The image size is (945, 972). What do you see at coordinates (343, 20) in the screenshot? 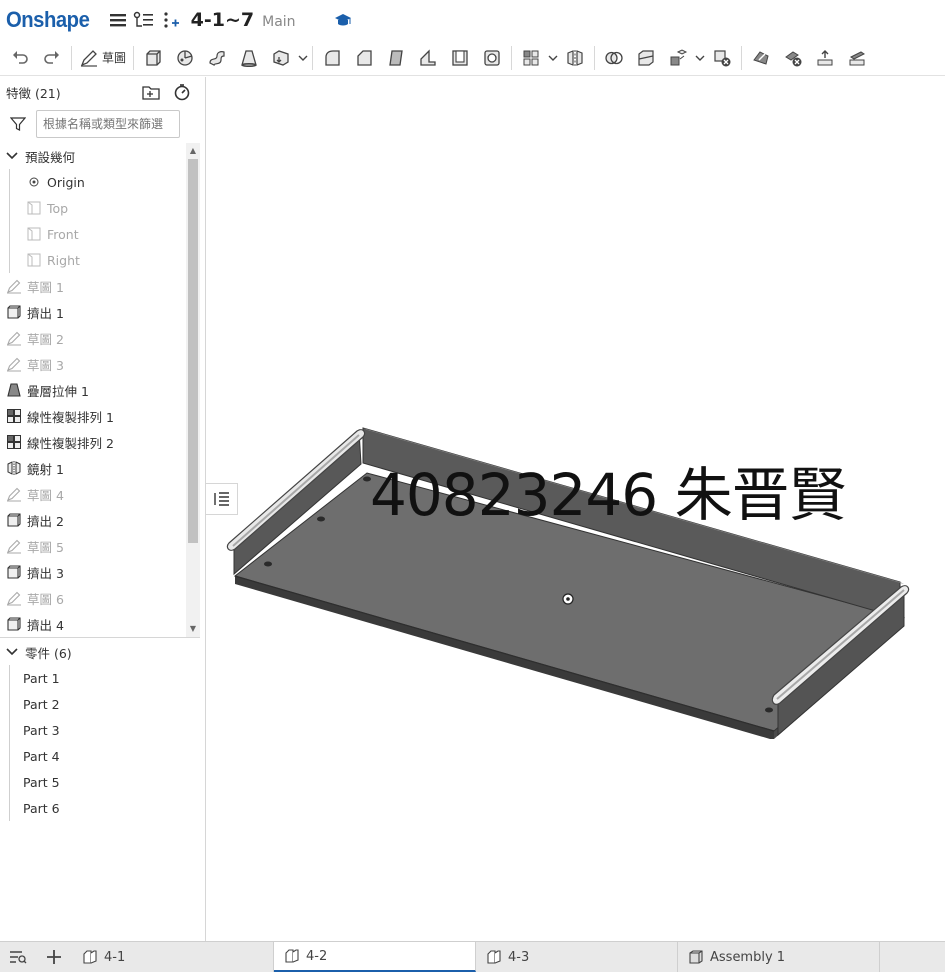
I see `learning-center-icon` at bounding box center [343, 20].